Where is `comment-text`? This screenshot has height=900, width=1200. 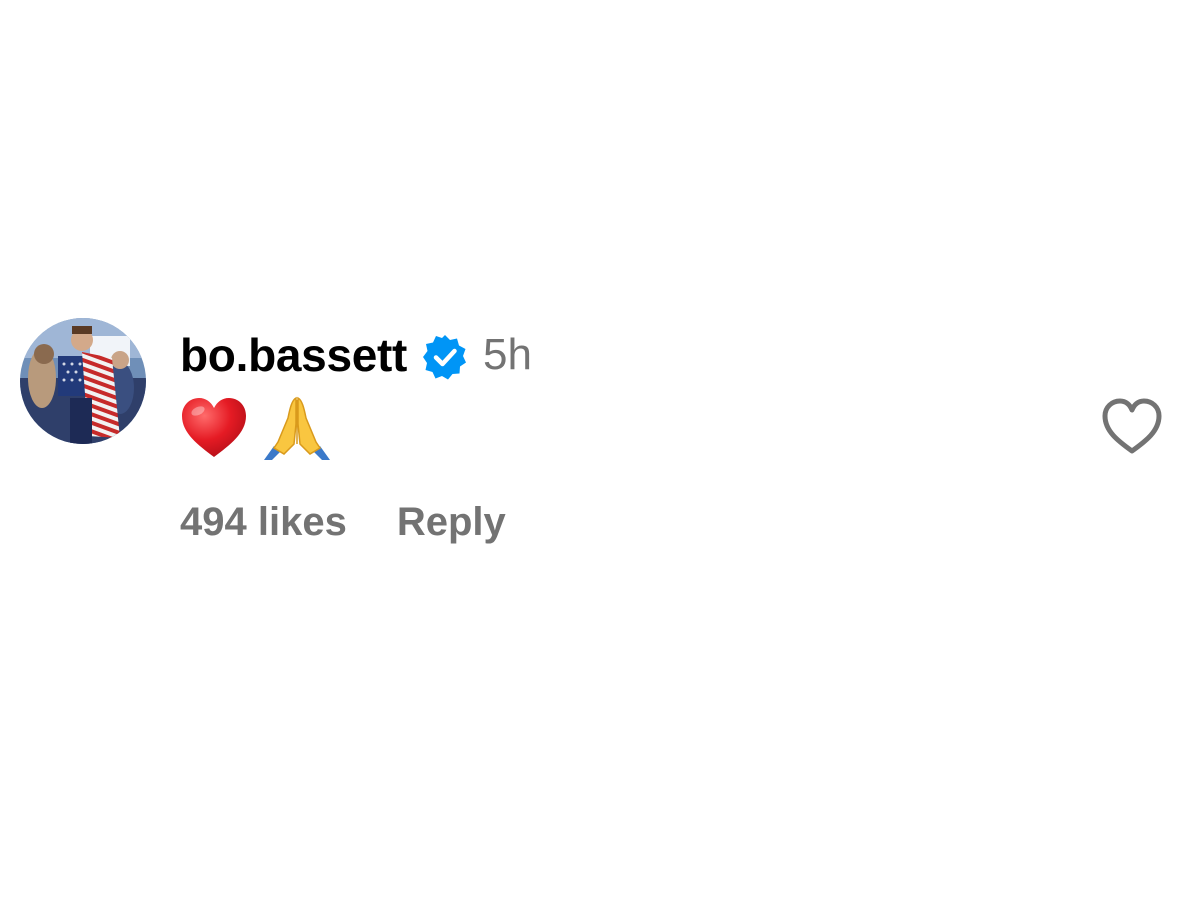 comment-text is located at coordinates (257, 428).